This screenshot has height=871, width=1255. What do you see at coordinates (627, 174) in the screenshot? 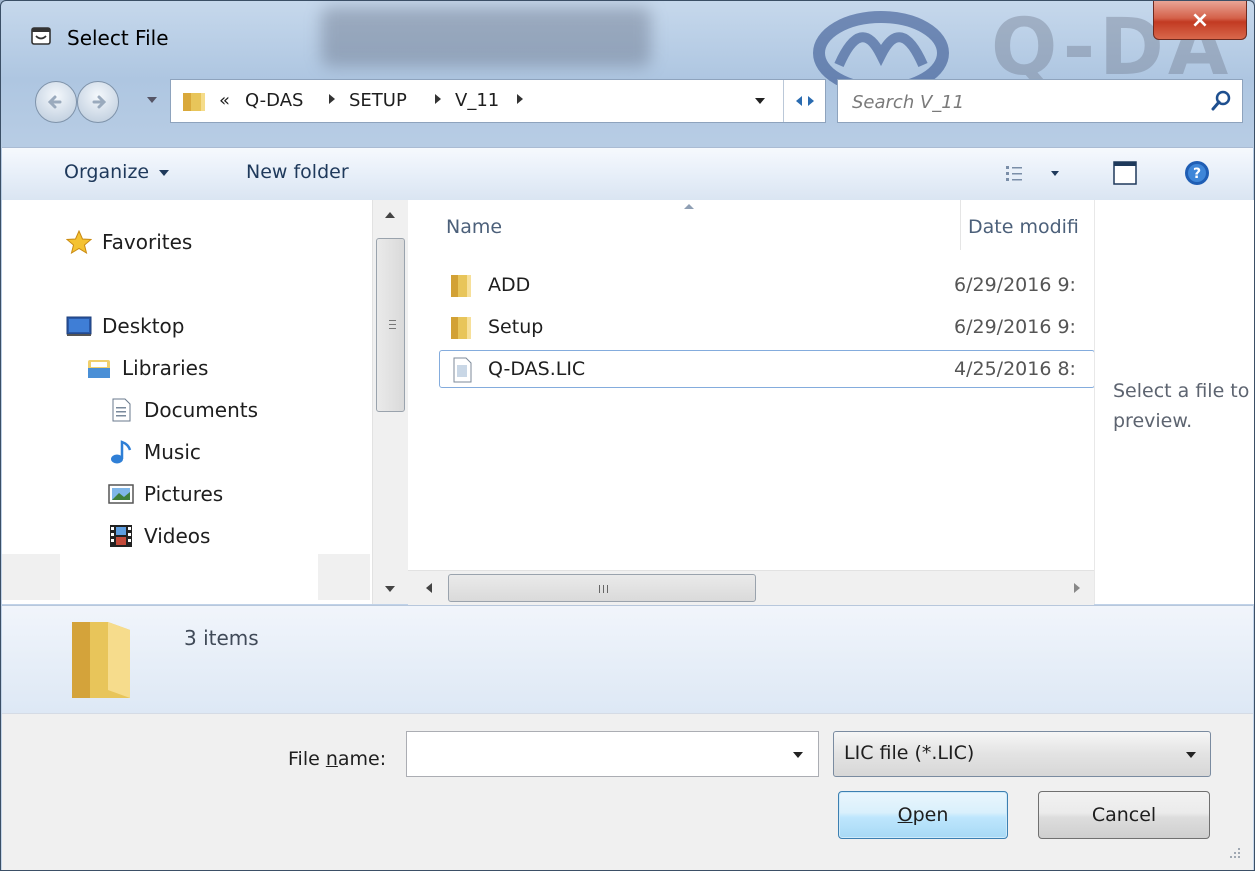
I see `command-toolbar: Organize New folder ?` at bounding box center [627, 174].